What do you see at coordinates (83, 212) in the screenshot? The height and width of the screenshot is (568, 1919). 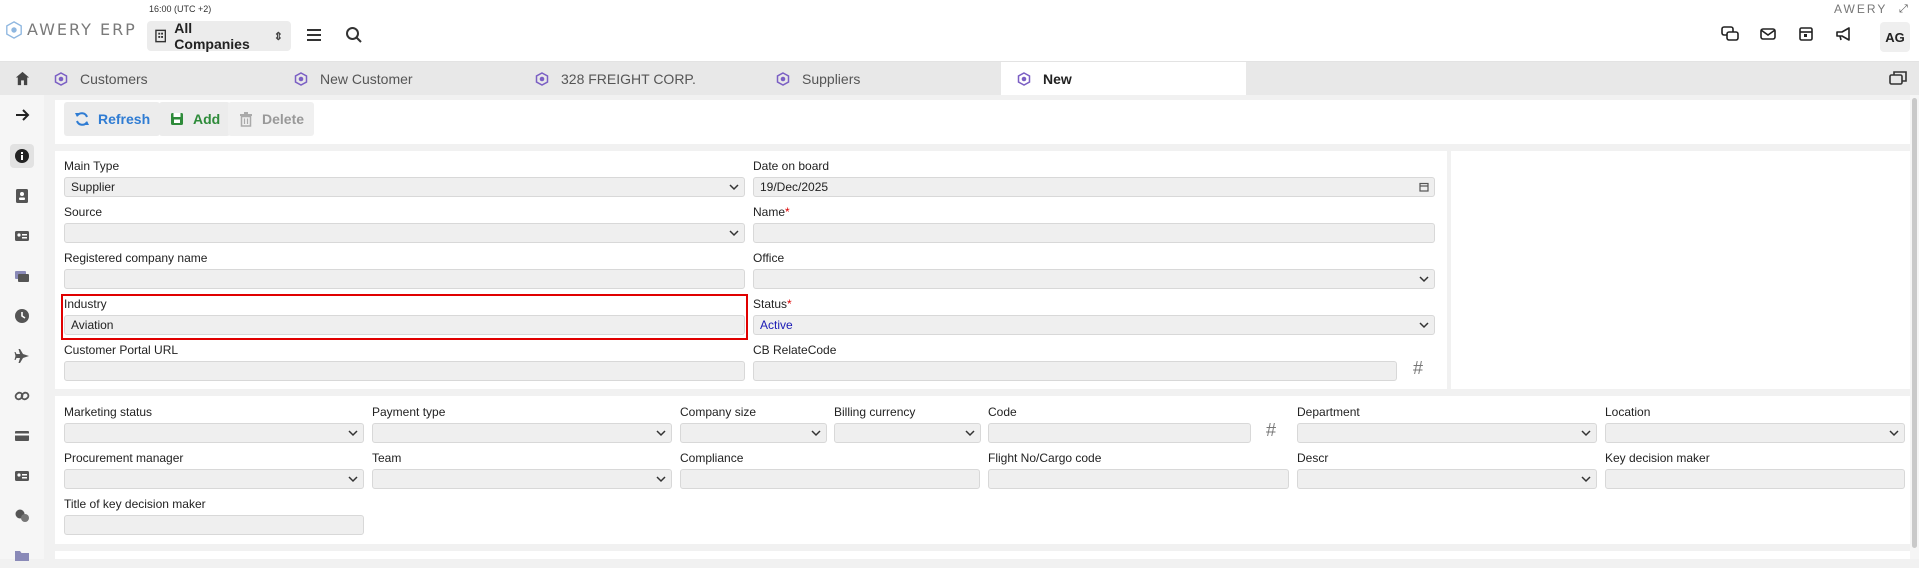 I see `source-label: Source` at bounding box center [83, 212].